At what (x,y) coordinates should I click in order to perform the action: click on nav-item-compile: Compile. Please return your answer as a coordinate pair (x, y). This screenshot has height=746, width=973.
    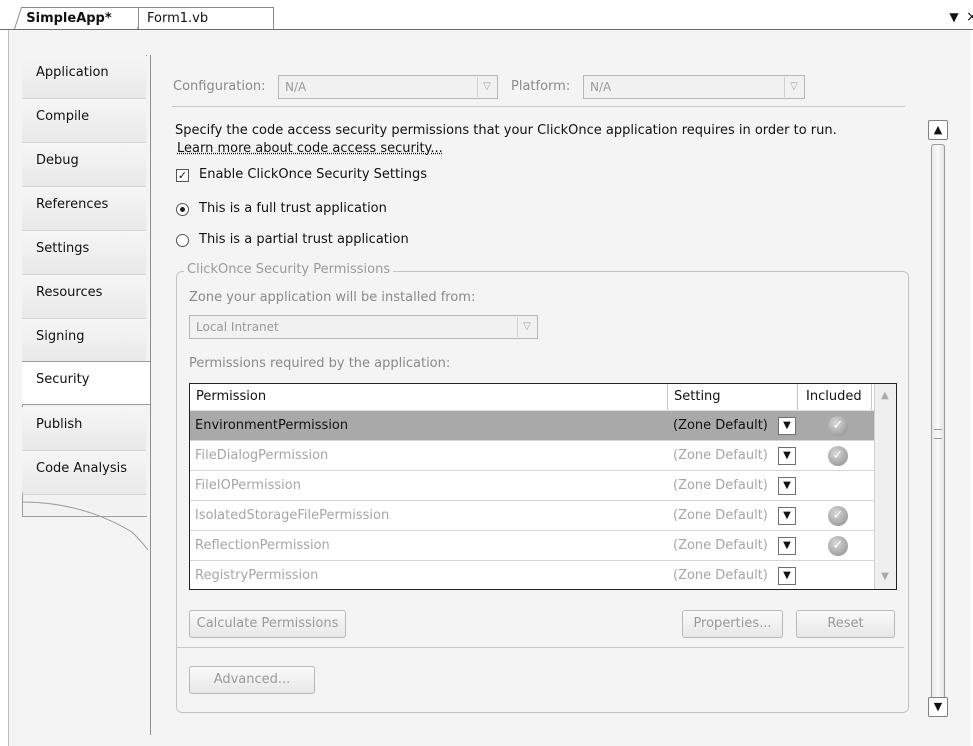
    Looking at the image, I should click on (84, 121).